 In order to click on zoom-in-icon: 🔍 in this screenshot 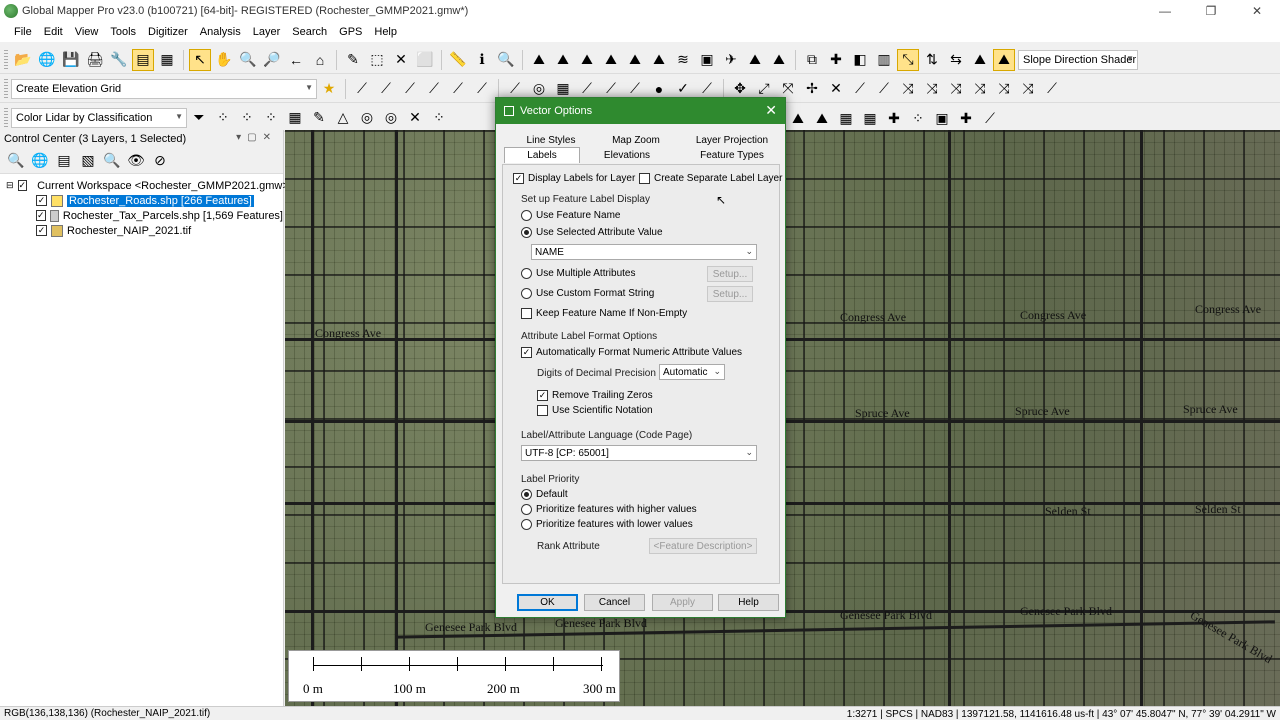, I will do `click(248, 60)`.